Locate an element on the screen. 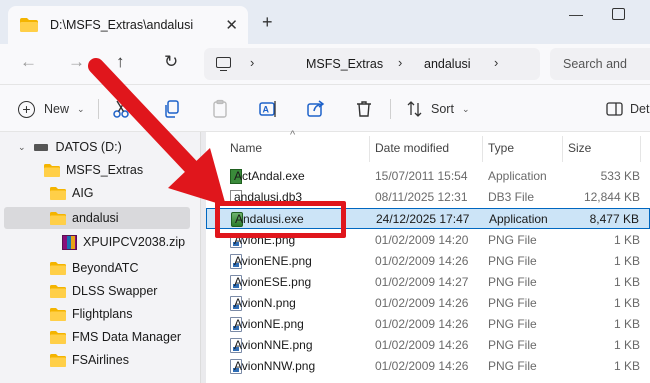 This screenshot has width=650, height=383. annotation-arrow-icon is located at coordinates (157, 132).